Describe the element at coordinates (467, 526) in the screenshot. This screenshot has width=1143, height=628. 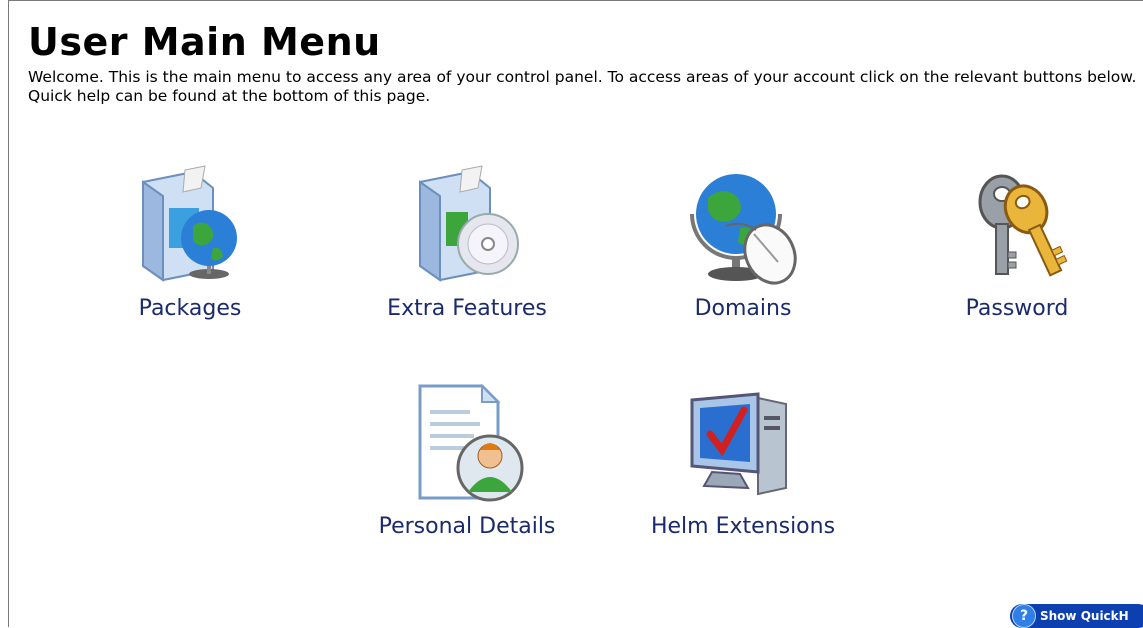
I see `menu-label-personal-details: Personal Details` at that location.